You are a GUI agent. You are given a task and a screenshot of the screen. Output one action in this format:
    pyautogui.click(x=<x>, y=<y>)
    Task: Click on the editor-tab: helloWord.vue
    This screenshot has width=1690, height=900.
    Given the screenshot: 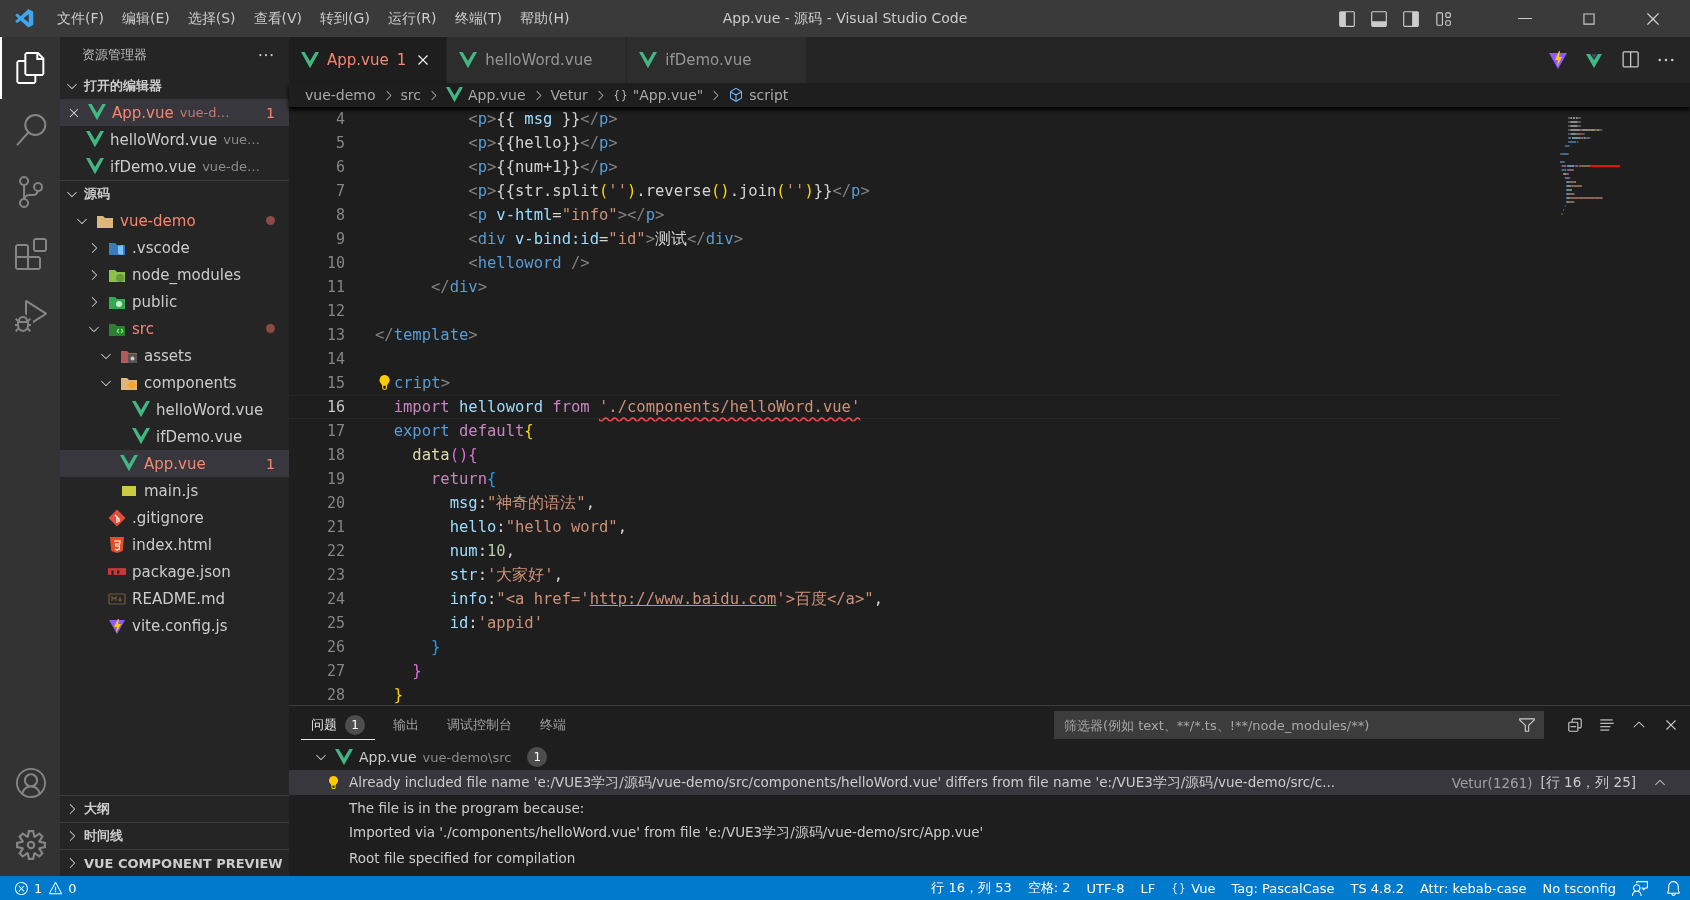 What is the action you would take?
    pyautogui.click(x=537, y=60)
    